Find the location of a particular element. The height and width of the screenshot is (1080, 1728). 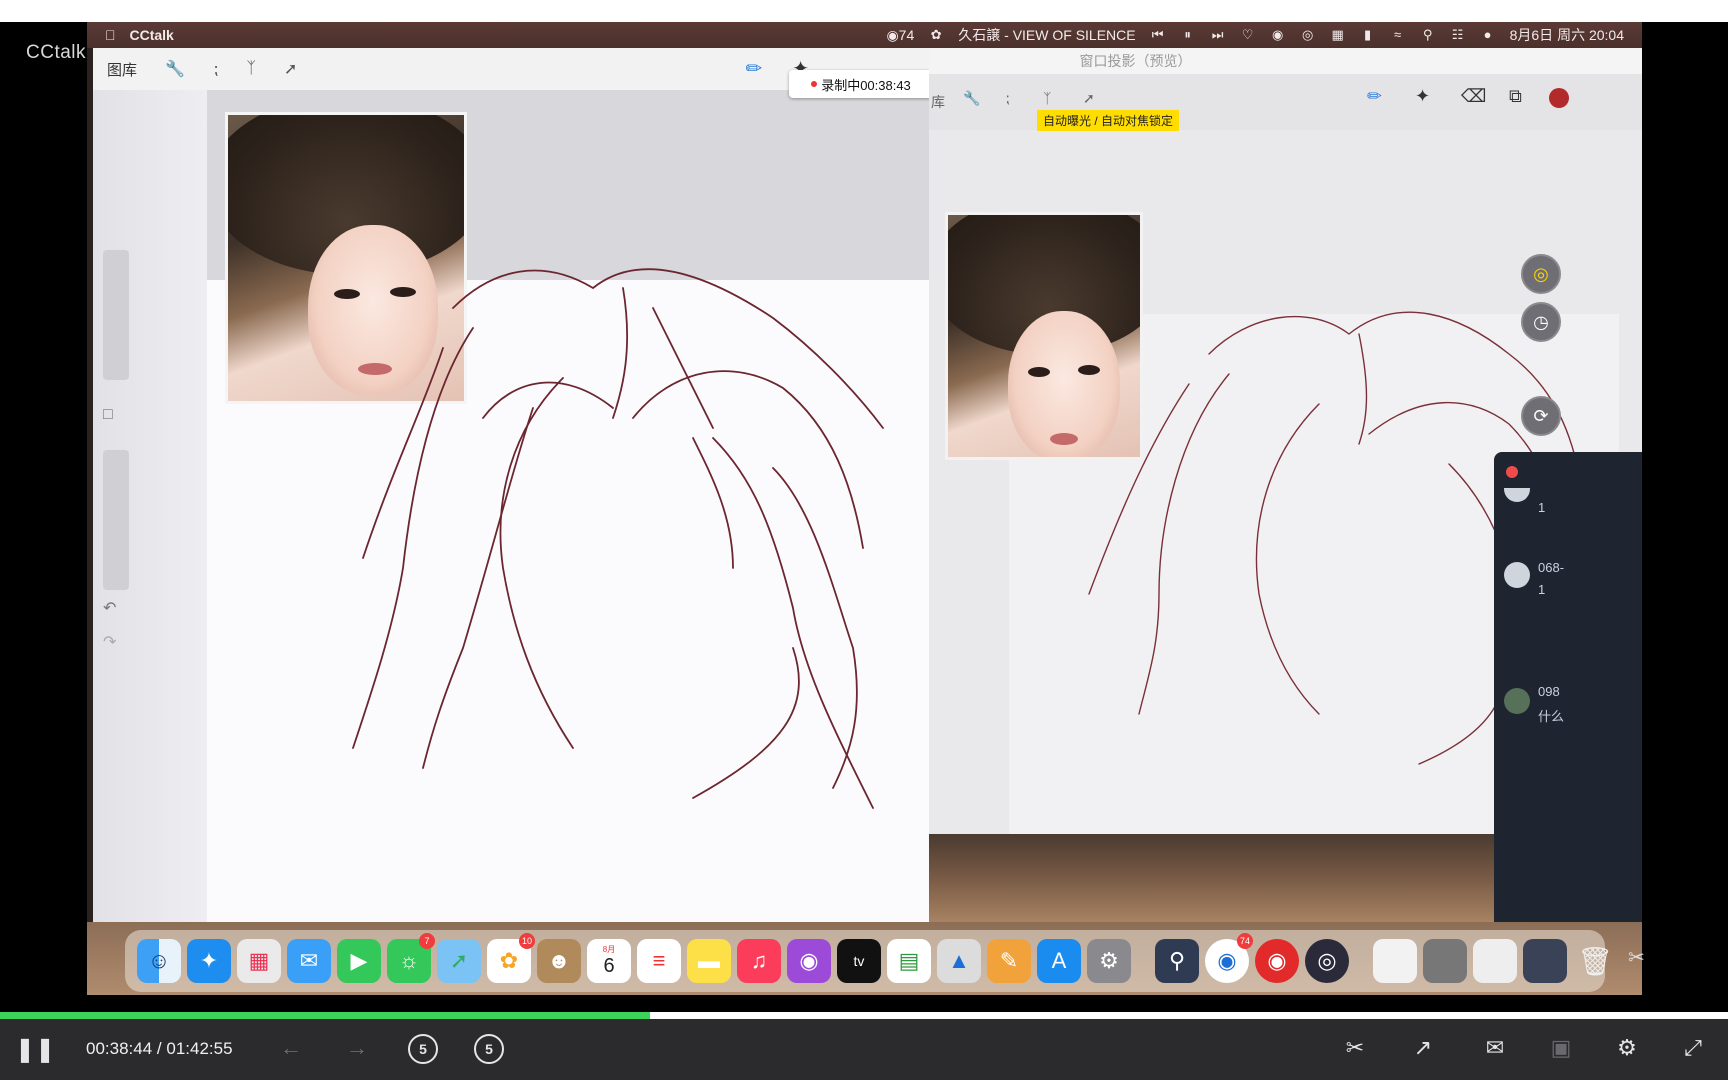

cctalk-logo: CCtalk is located at coordinates (56, 52).